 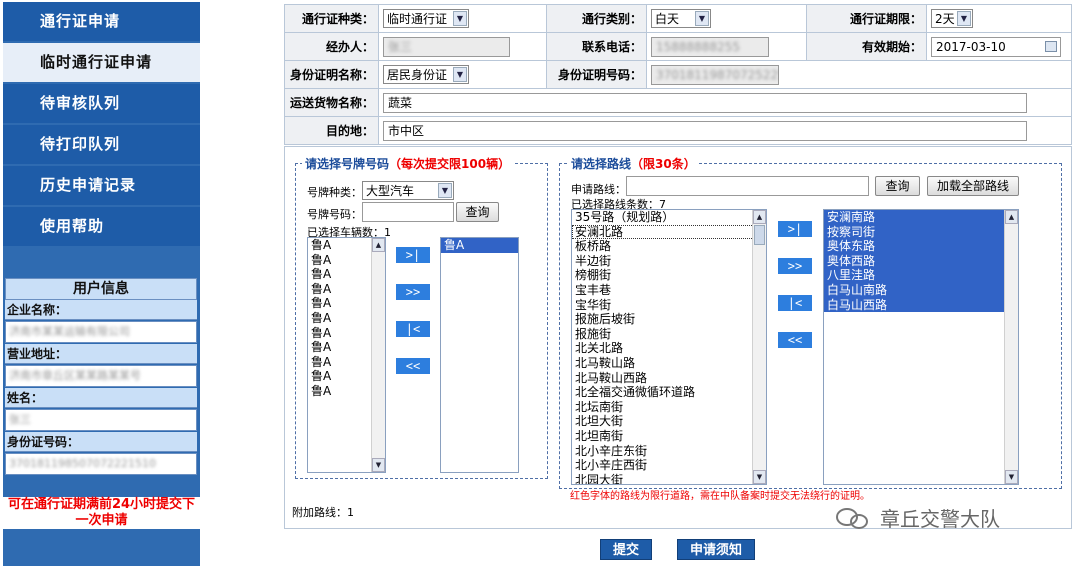 I want to click on phone-label: 联系电话：, so click(x=596, y=46).